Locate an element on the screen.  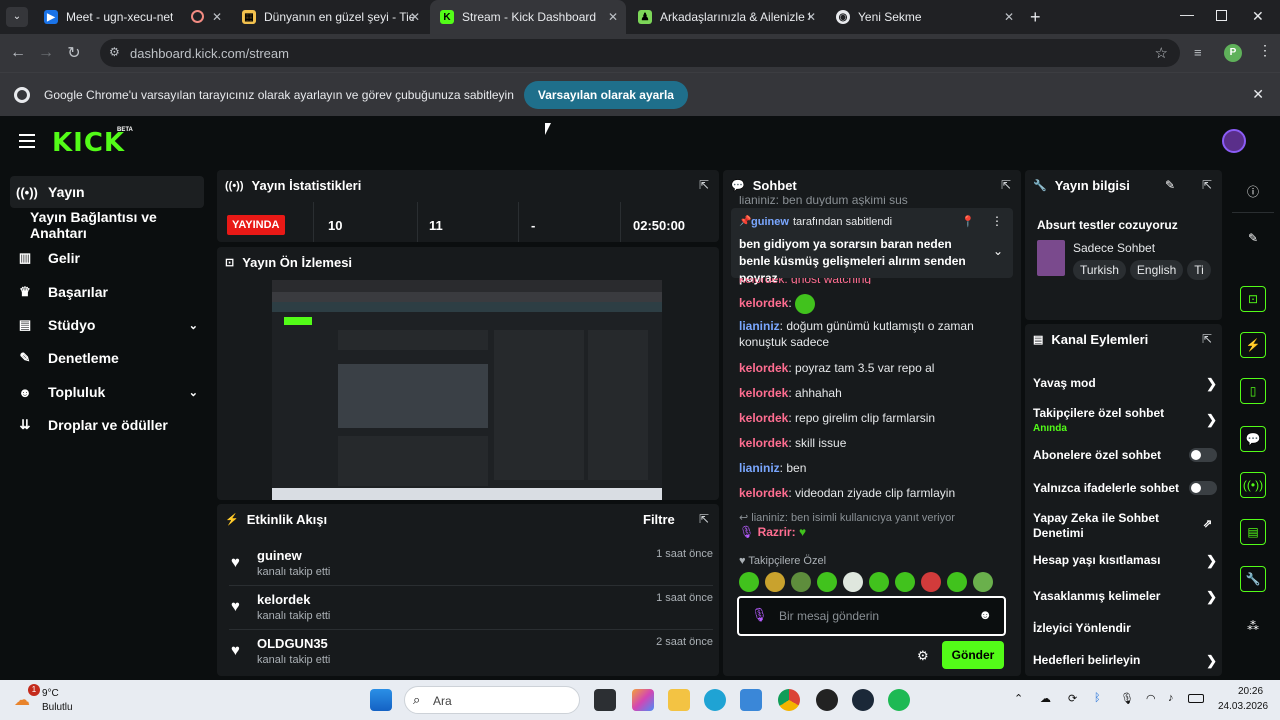
followers-only-action: Takipçilere özel sohbet Anında ❯ is located at coordinates (1125, 421).